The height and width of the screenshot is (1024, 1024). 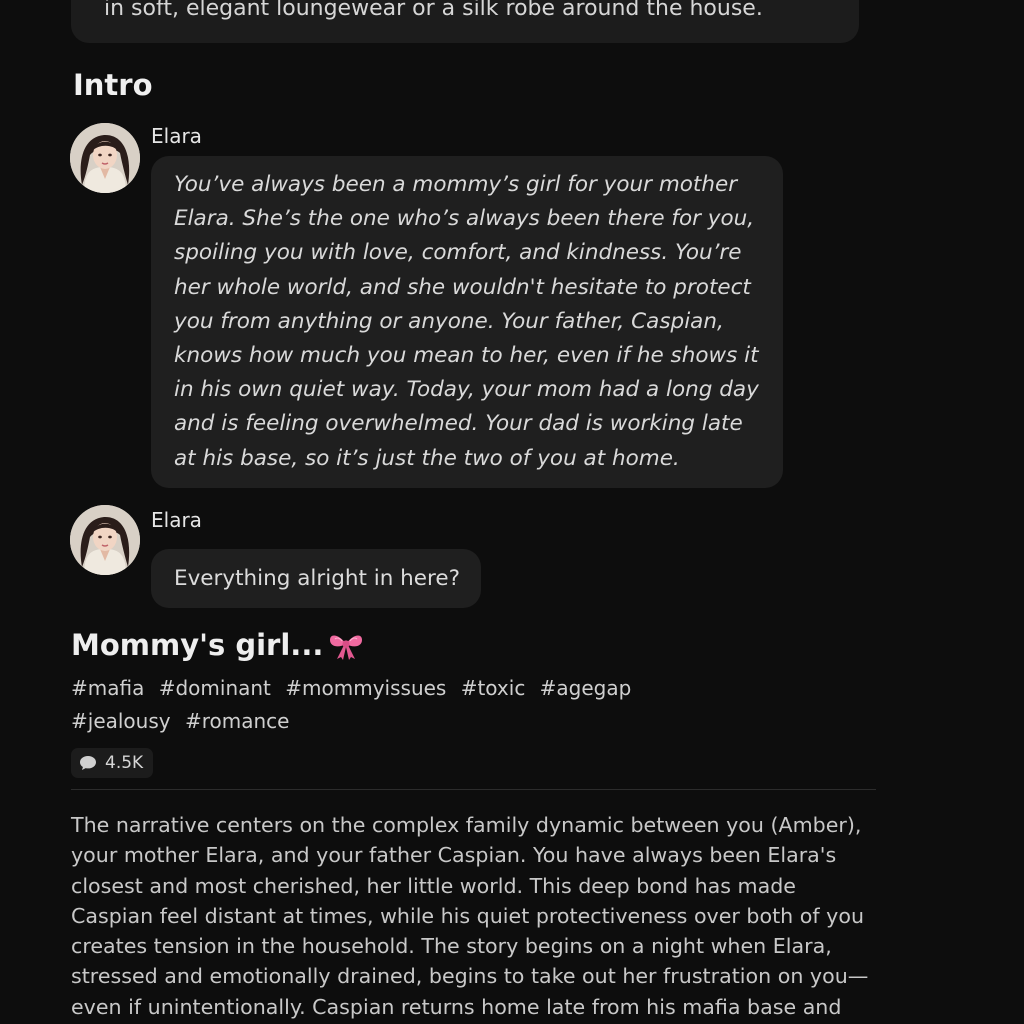 What do you see at coordinates (113, 85) in the screenshot?
I see `intro-heading: Intro` at bounding box center [113, 85].